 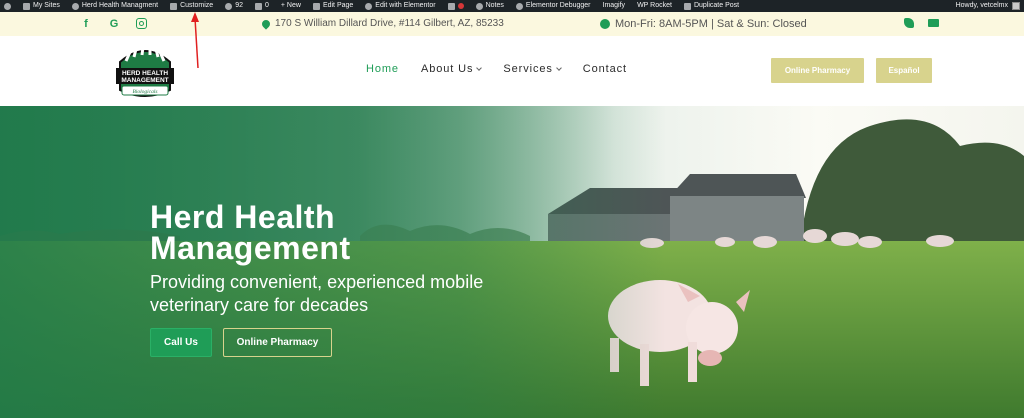 I want to click on social-links: f G, so click(x=113, y=24).